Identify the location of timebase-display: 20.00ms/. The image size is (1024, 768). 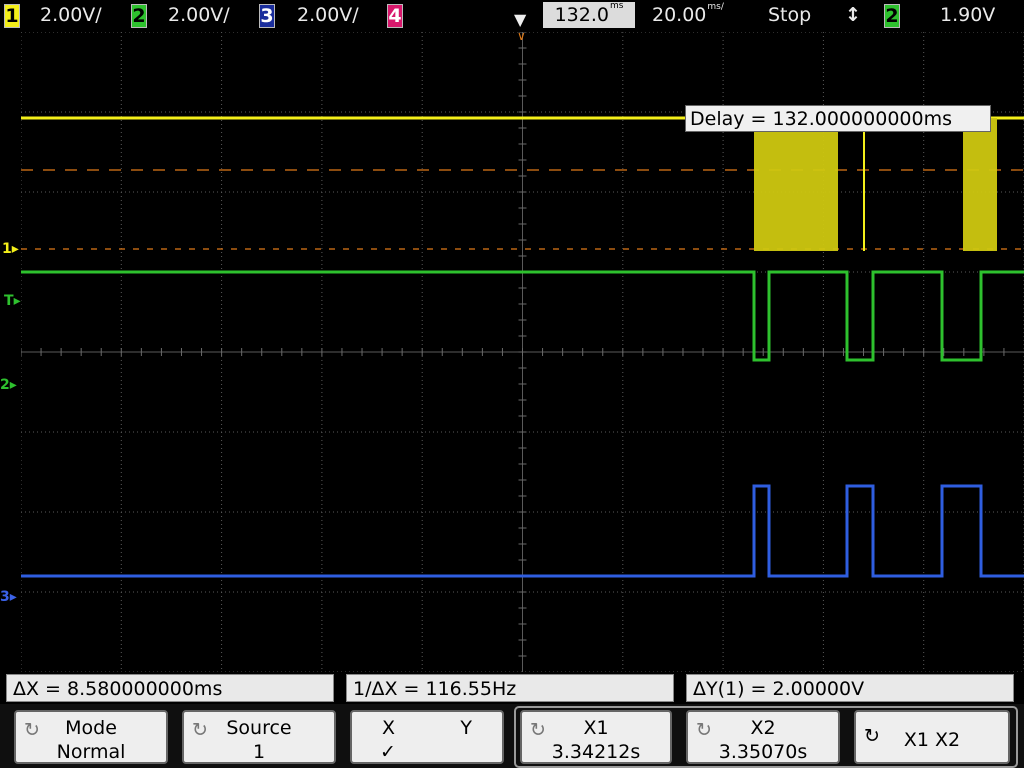
(688, 15).